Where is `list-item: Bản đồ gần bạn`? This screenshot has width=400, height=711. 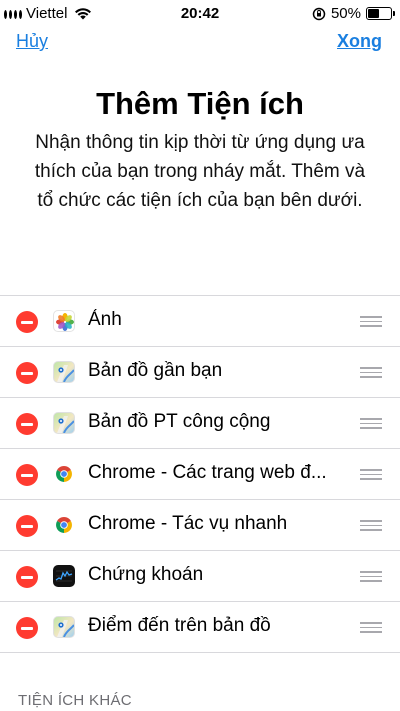 list-item: Bản đồ gần bạn is located at coordinates (200, 372).